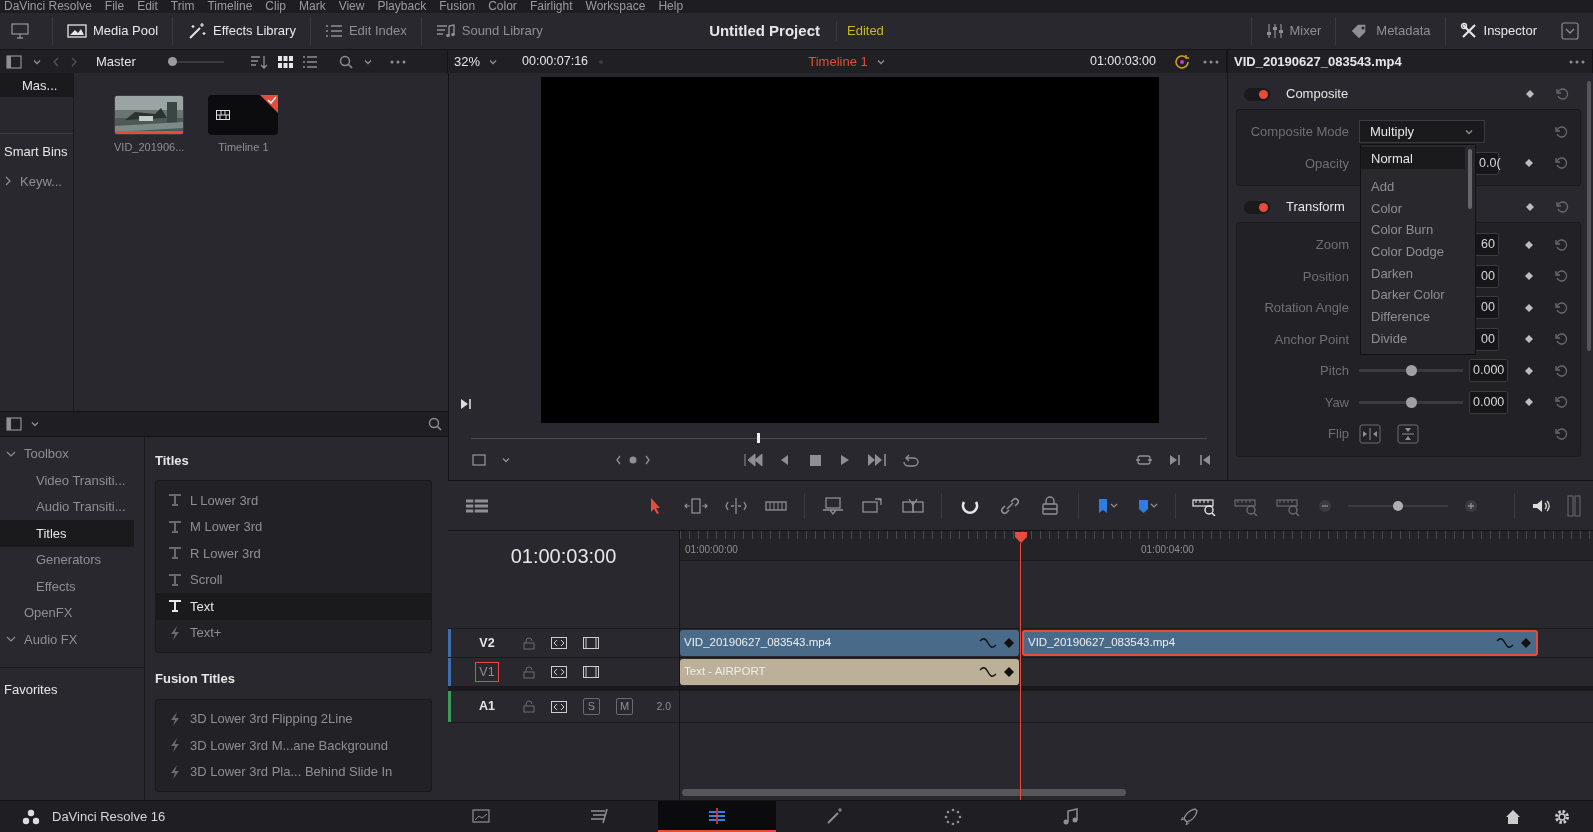 This screenshot has width=1593, height=832. Describe the element at coordinates (293, 606) in the screenshot. I see `effect-item: Text` at that location.